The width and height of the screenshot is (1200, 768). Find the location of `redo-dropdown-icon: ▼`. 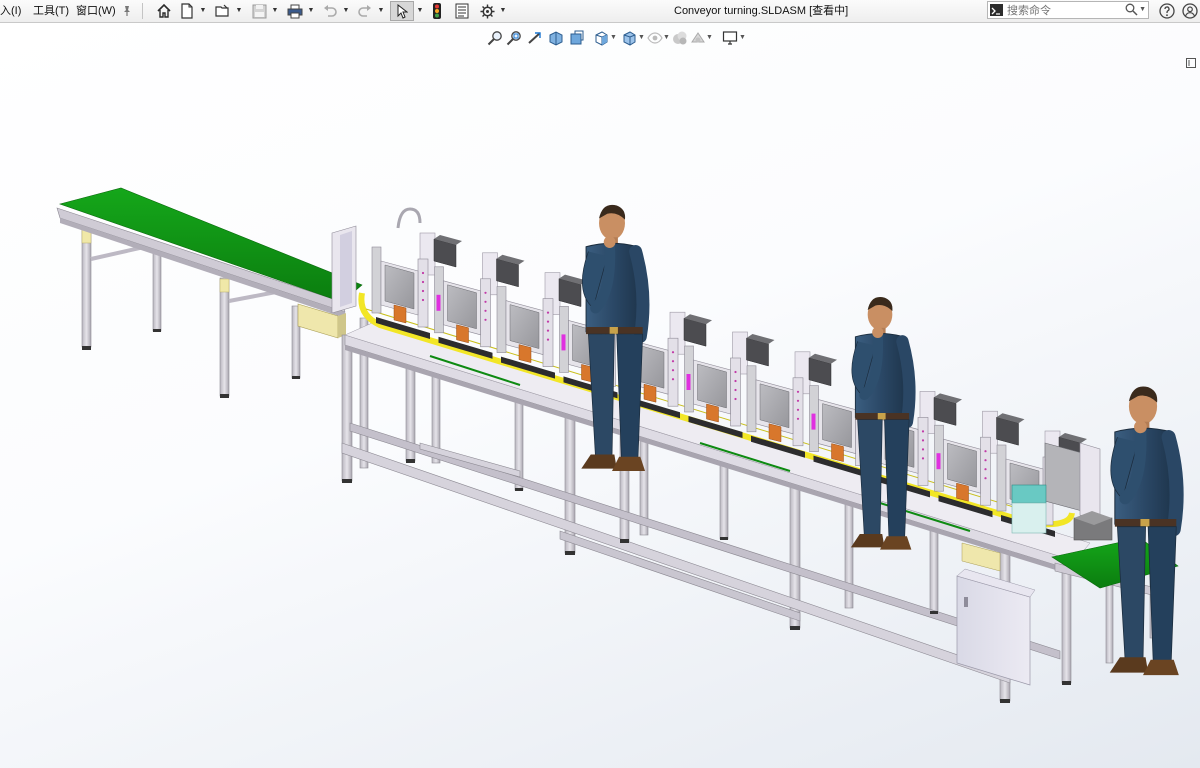

redo-dropdown-icon: ▼ is located at coordinates (381, 11).